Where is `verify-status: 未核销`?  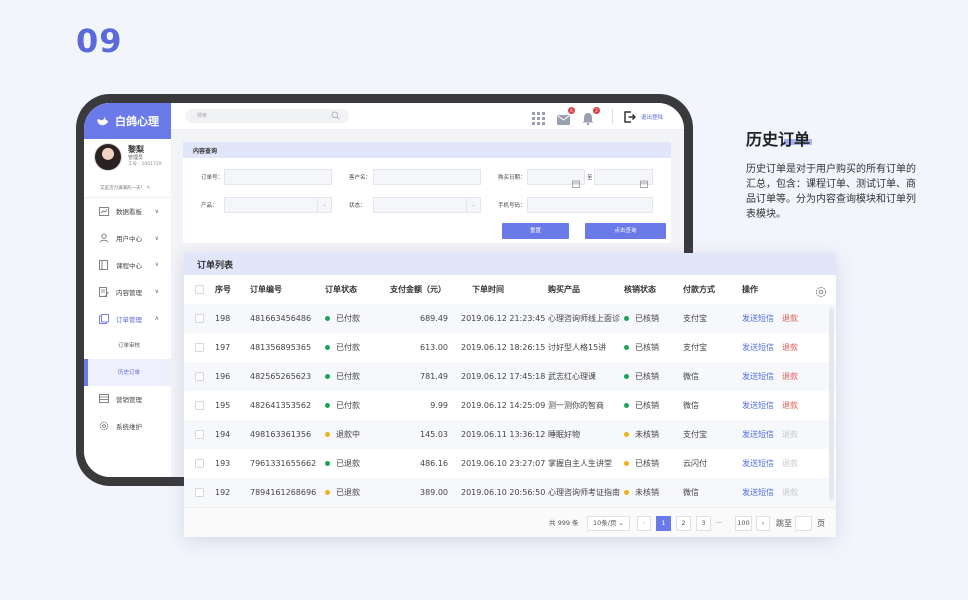
verify-status: 未核销 is located at coordinates (641, 434).